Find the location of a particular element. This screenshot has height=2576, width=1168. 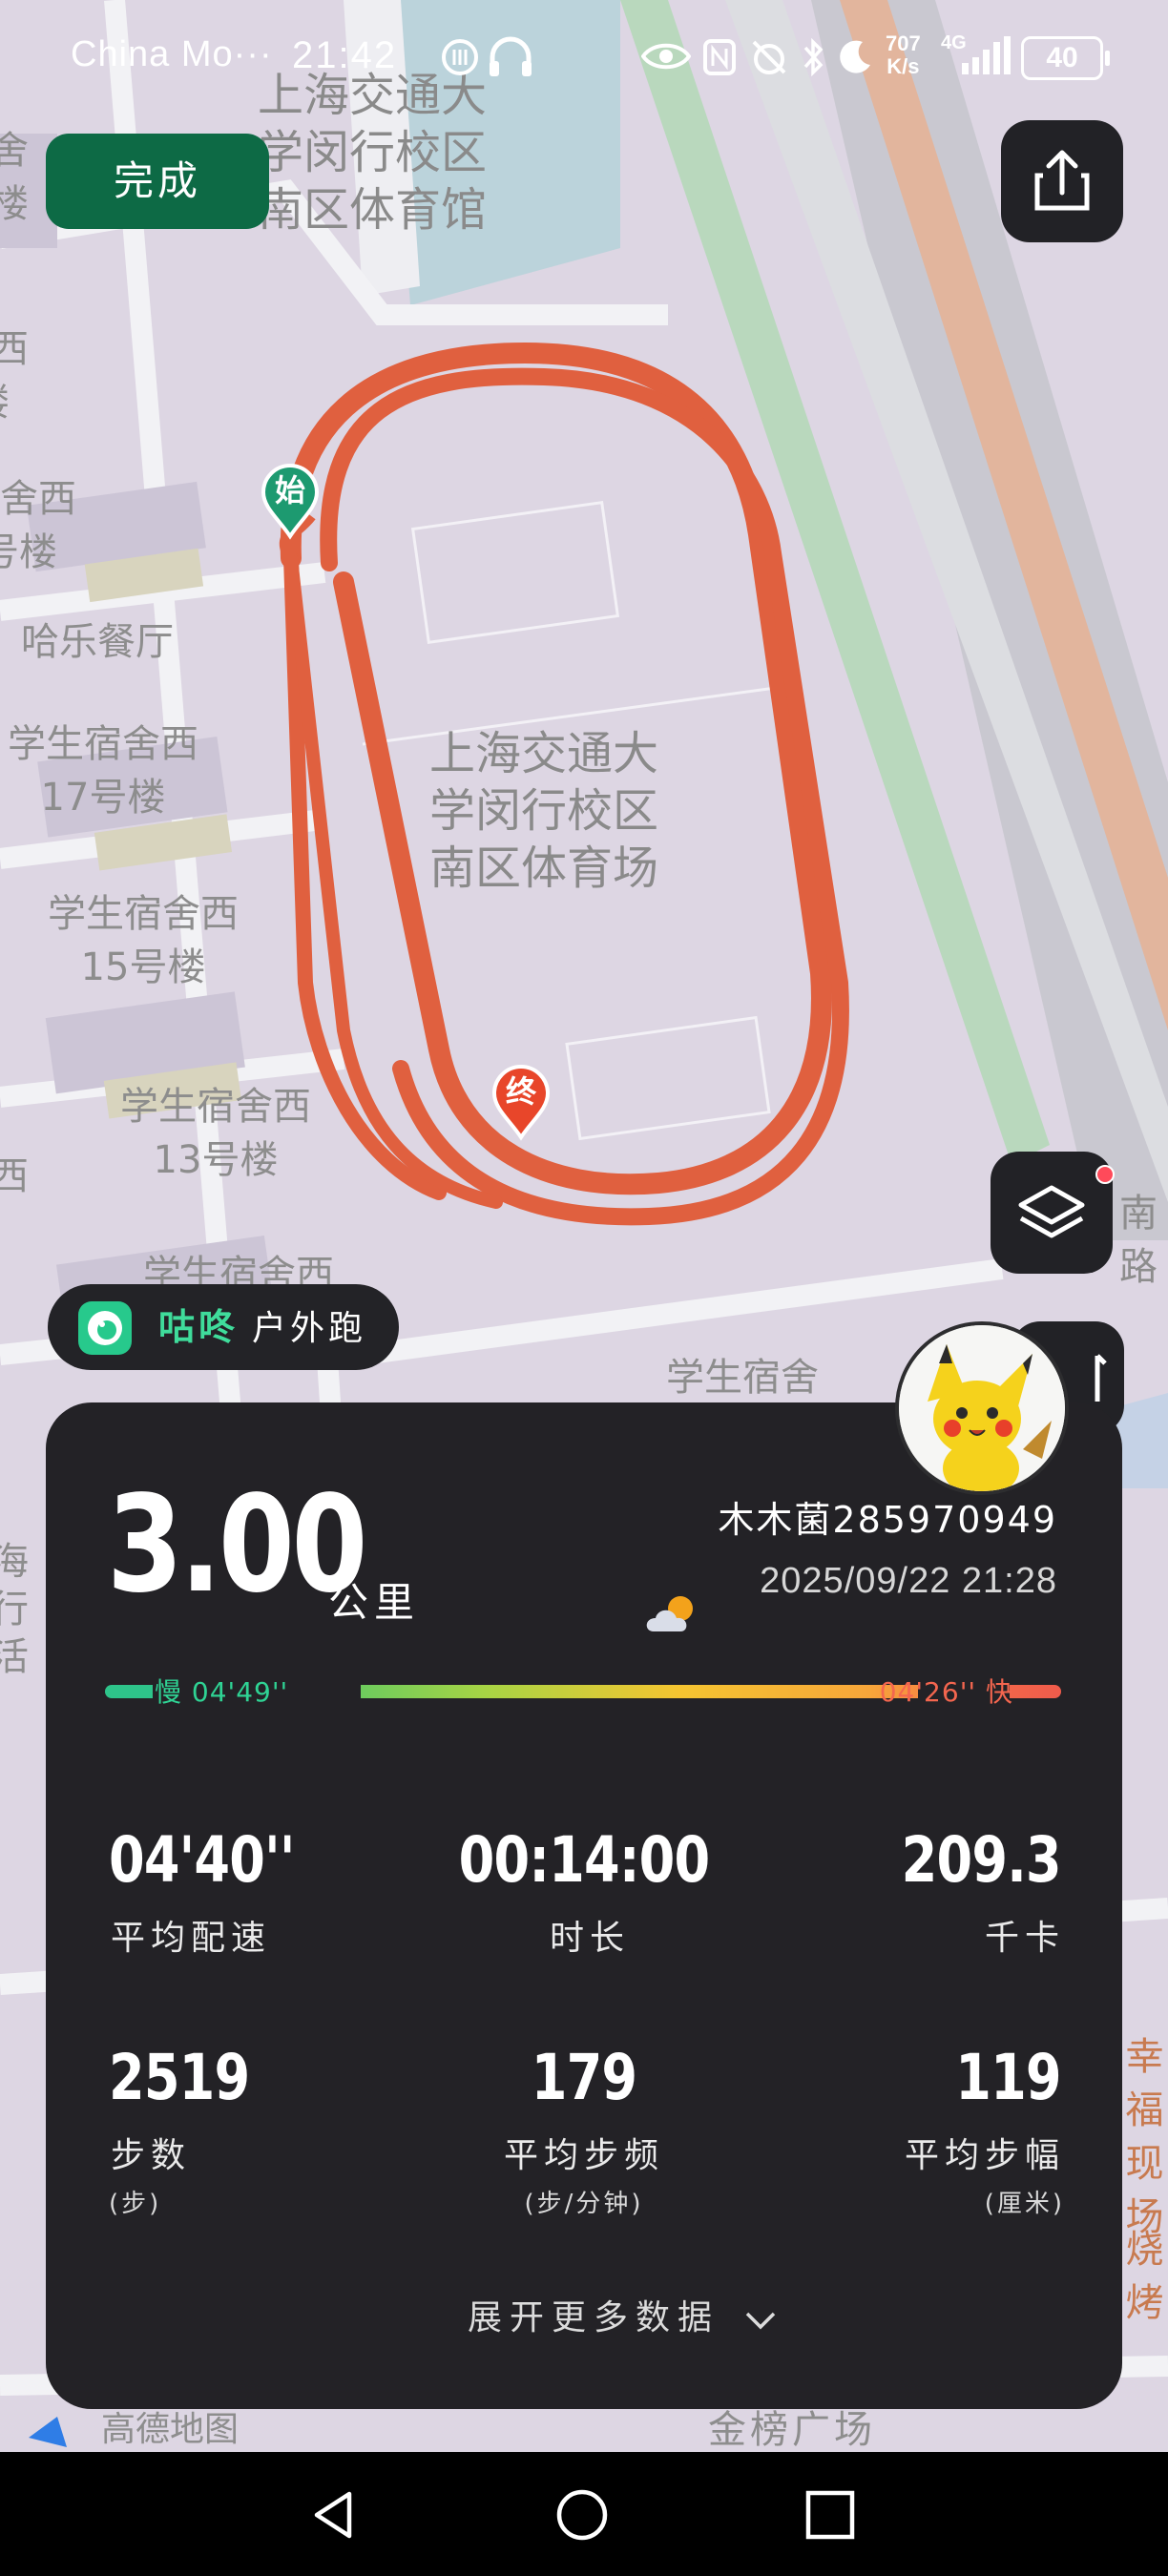

stride-label: 平均步幅 is located at coordinates (985, 2155).